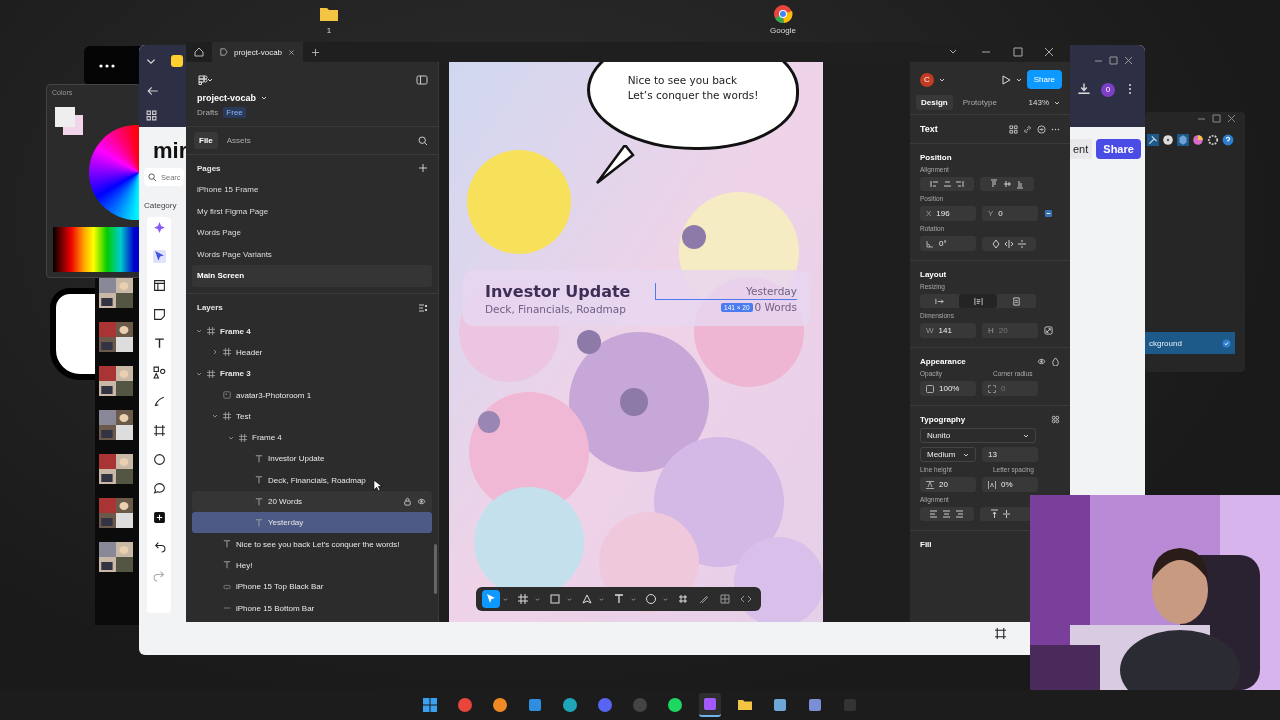 This screenshot has width=1280, height=720. What do you see at coordinates (151, 115) in the screenshot?
I see `grid-icon` at bounding box center [151, 115].